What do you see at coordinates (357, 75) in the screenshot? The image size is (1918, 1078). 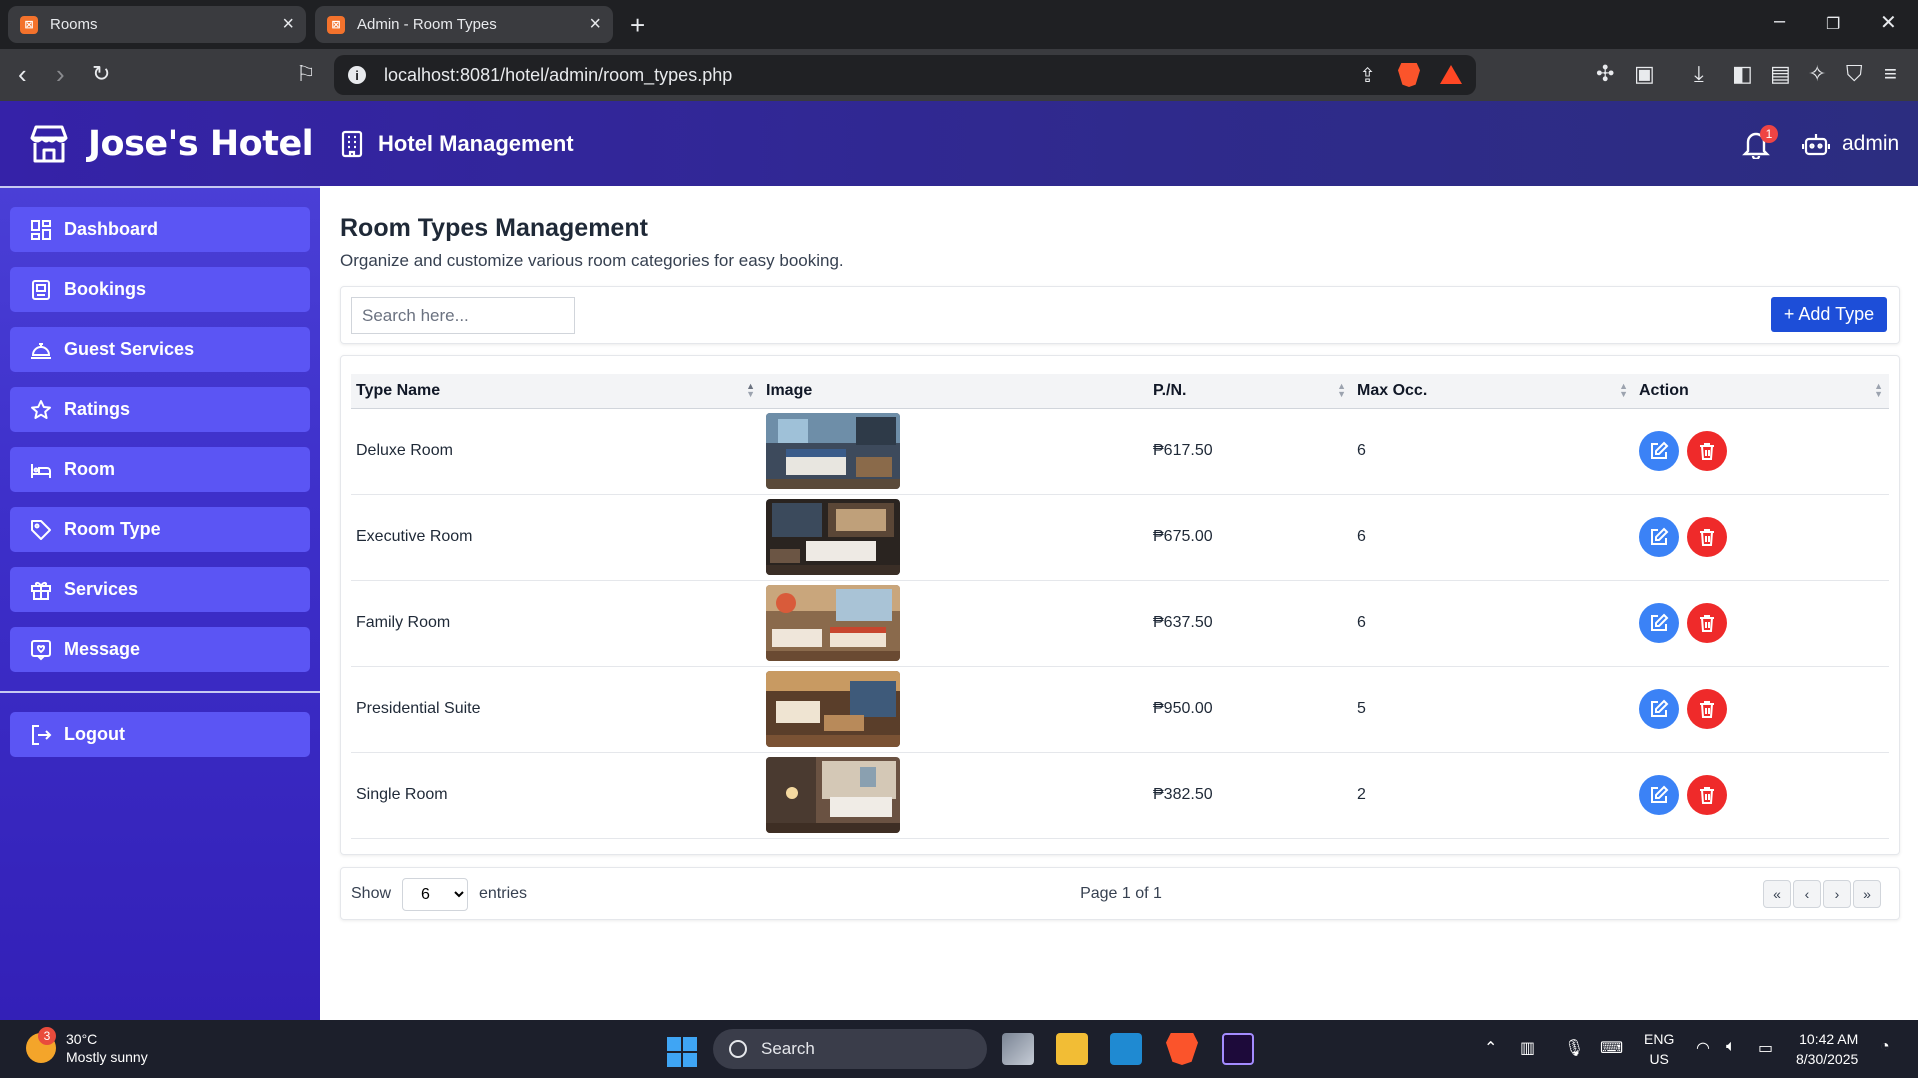 I see `site-info-icon: i` at bounding box center [357, 75].